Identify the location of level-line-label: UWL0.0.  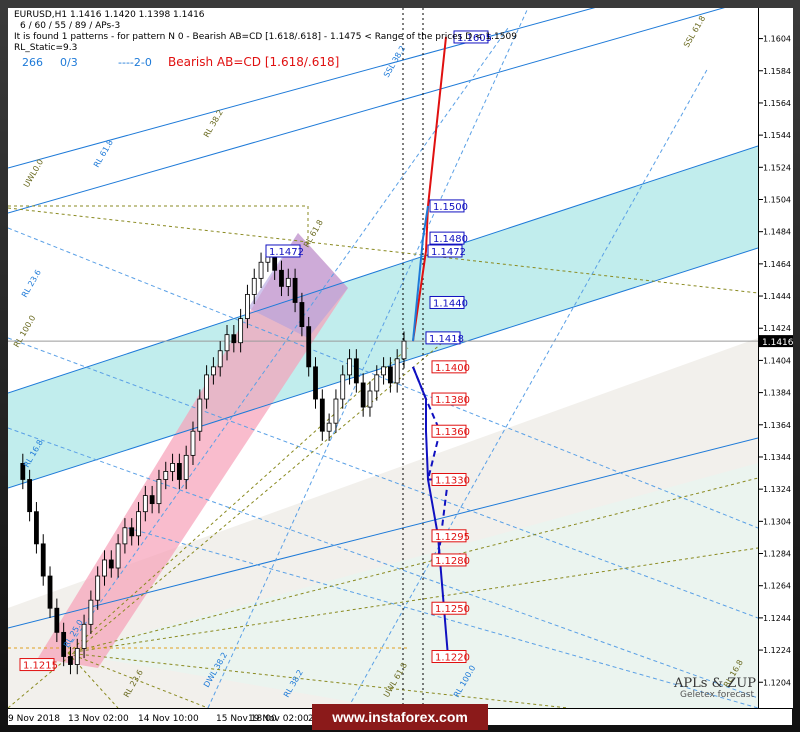
(33, 173).